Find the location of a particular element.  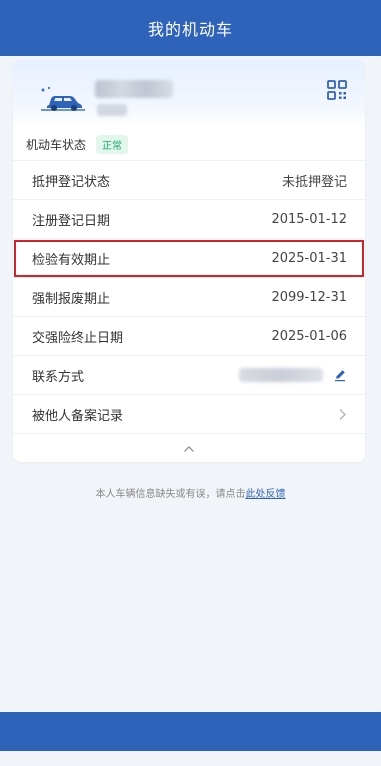

filing-records-label: 被他人备案记录 is located at coordinates (78, 416).